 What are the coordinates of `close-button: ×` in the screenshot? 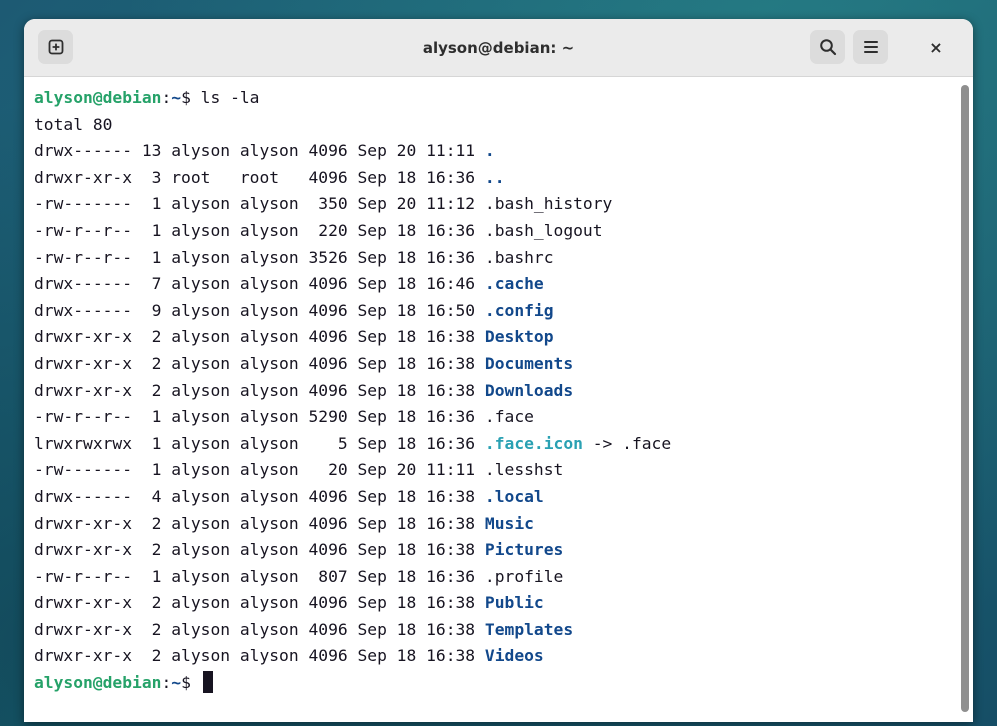 It's located at (936, 47).